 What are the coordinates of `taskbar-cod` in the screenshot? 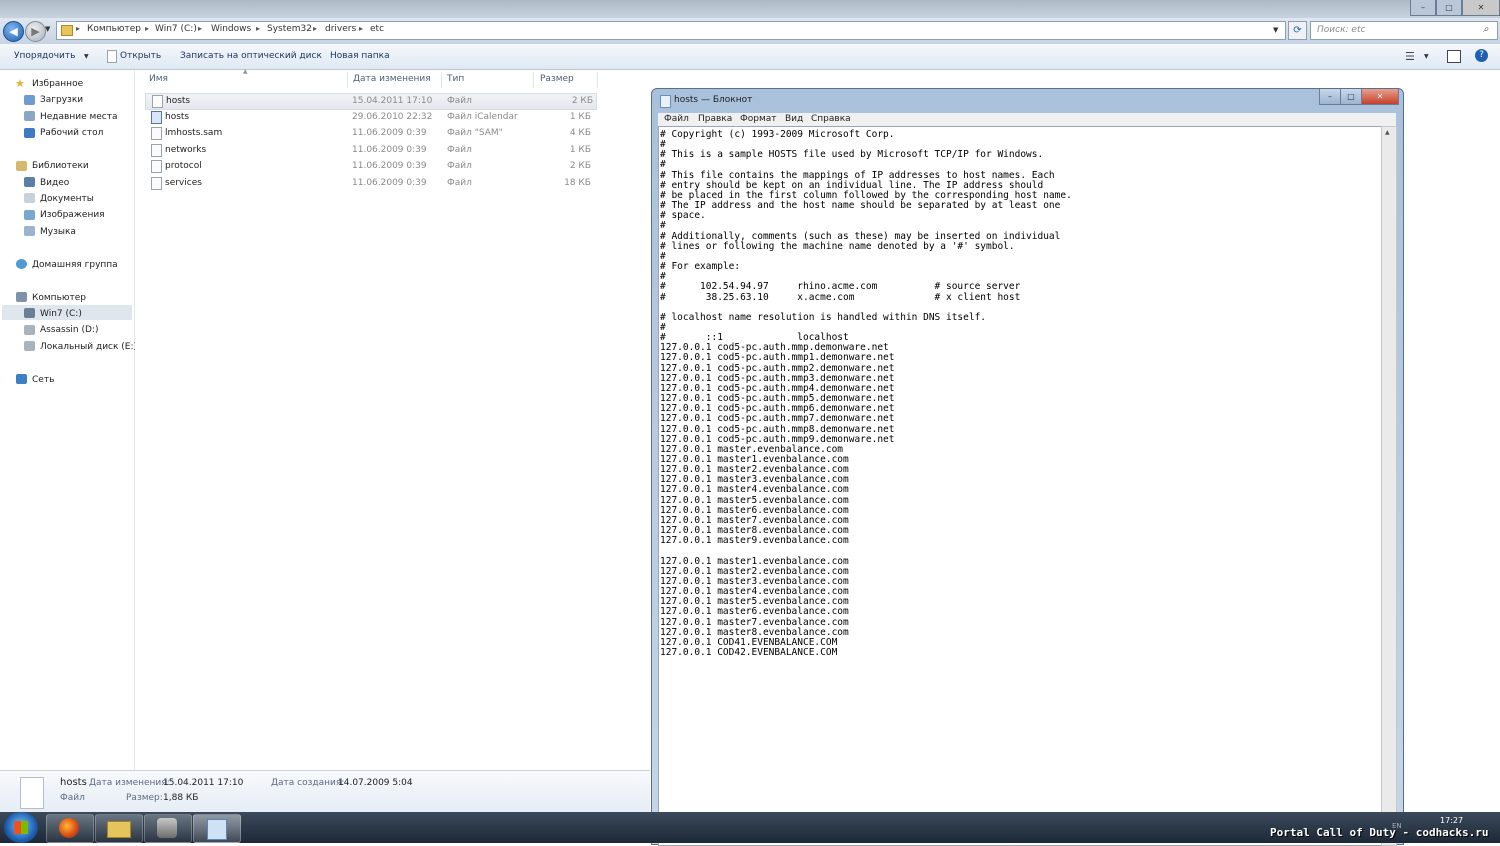 It's located at (168, 828).